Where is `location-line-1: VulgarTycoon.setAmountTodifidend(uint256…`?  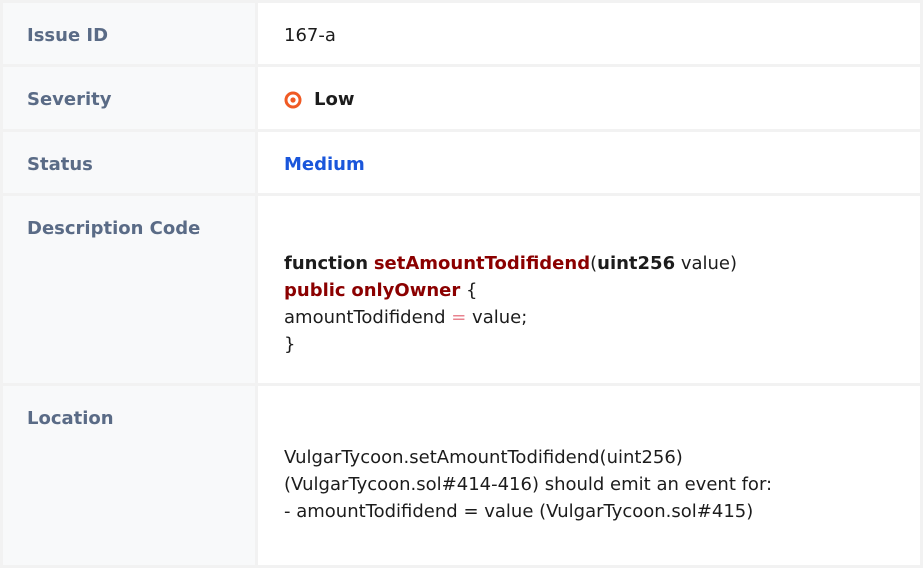
location-line-1: VulgarTycoon.setAmountTodifidend(uint256… is located at coordinates (483, 458).